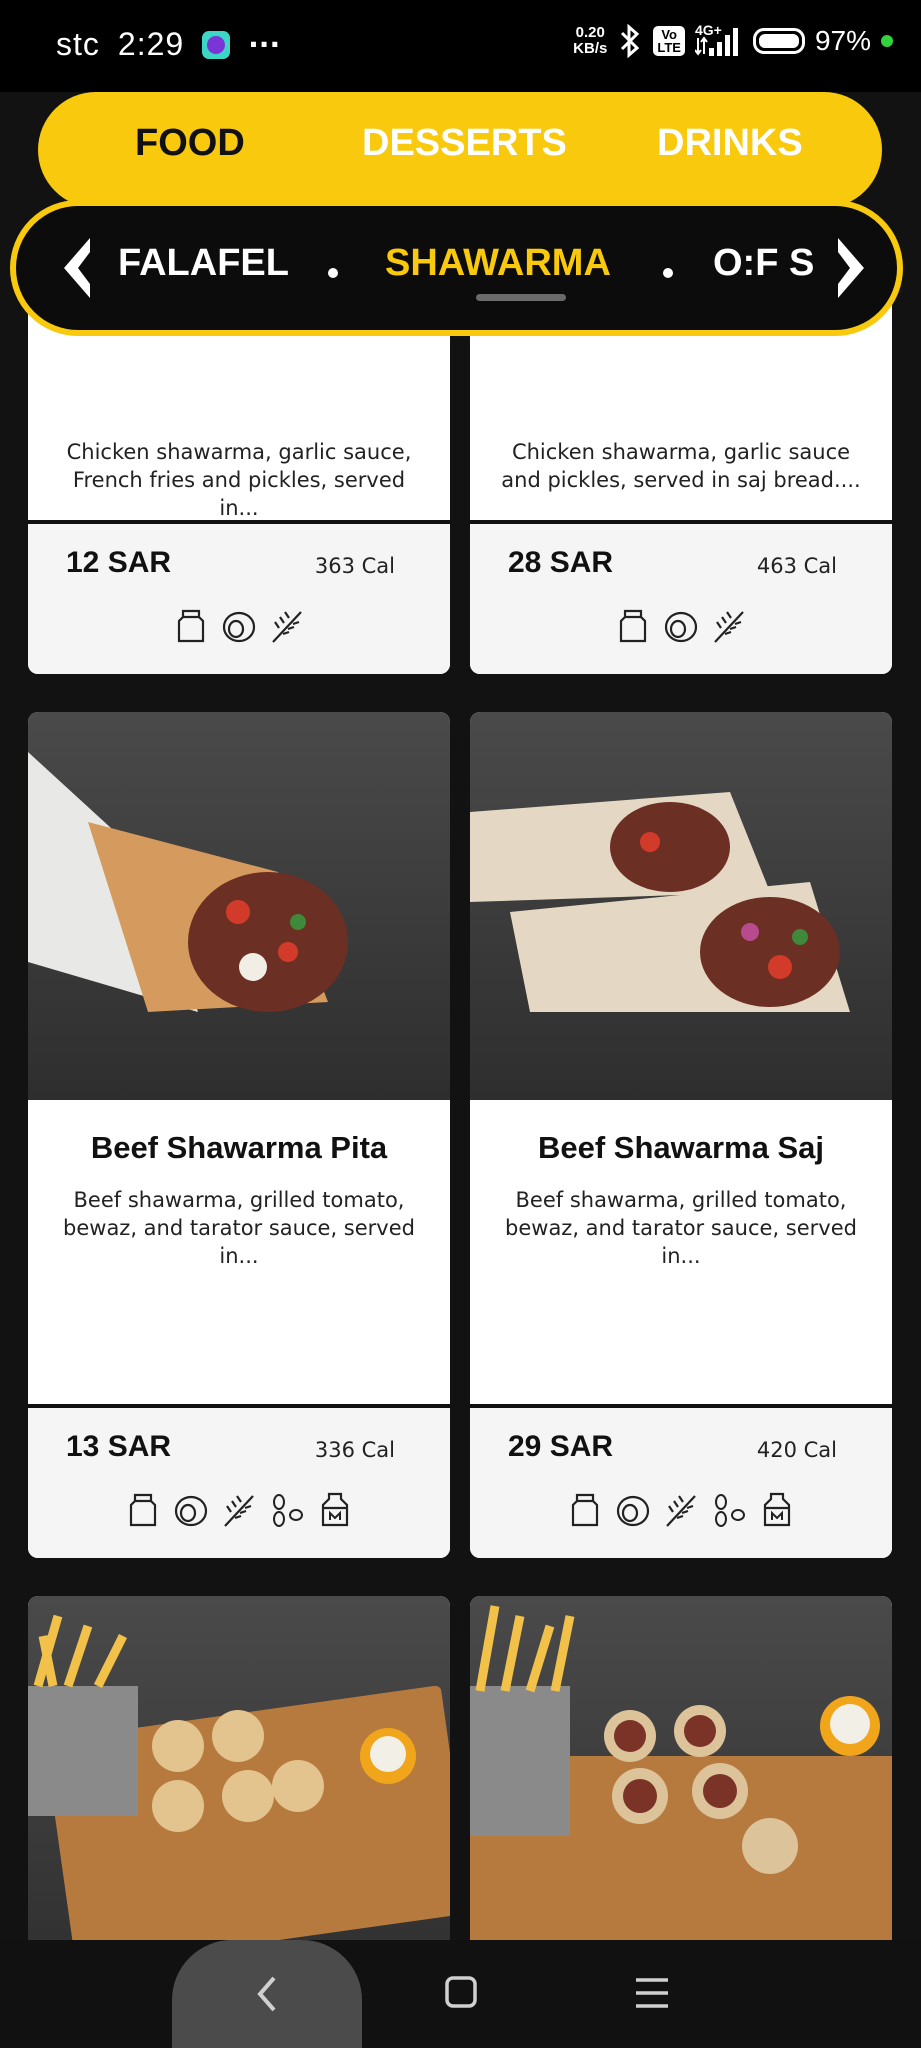 This screenshot has width=921, height=2048. I want to click on back-icon, so click(266, 1994).